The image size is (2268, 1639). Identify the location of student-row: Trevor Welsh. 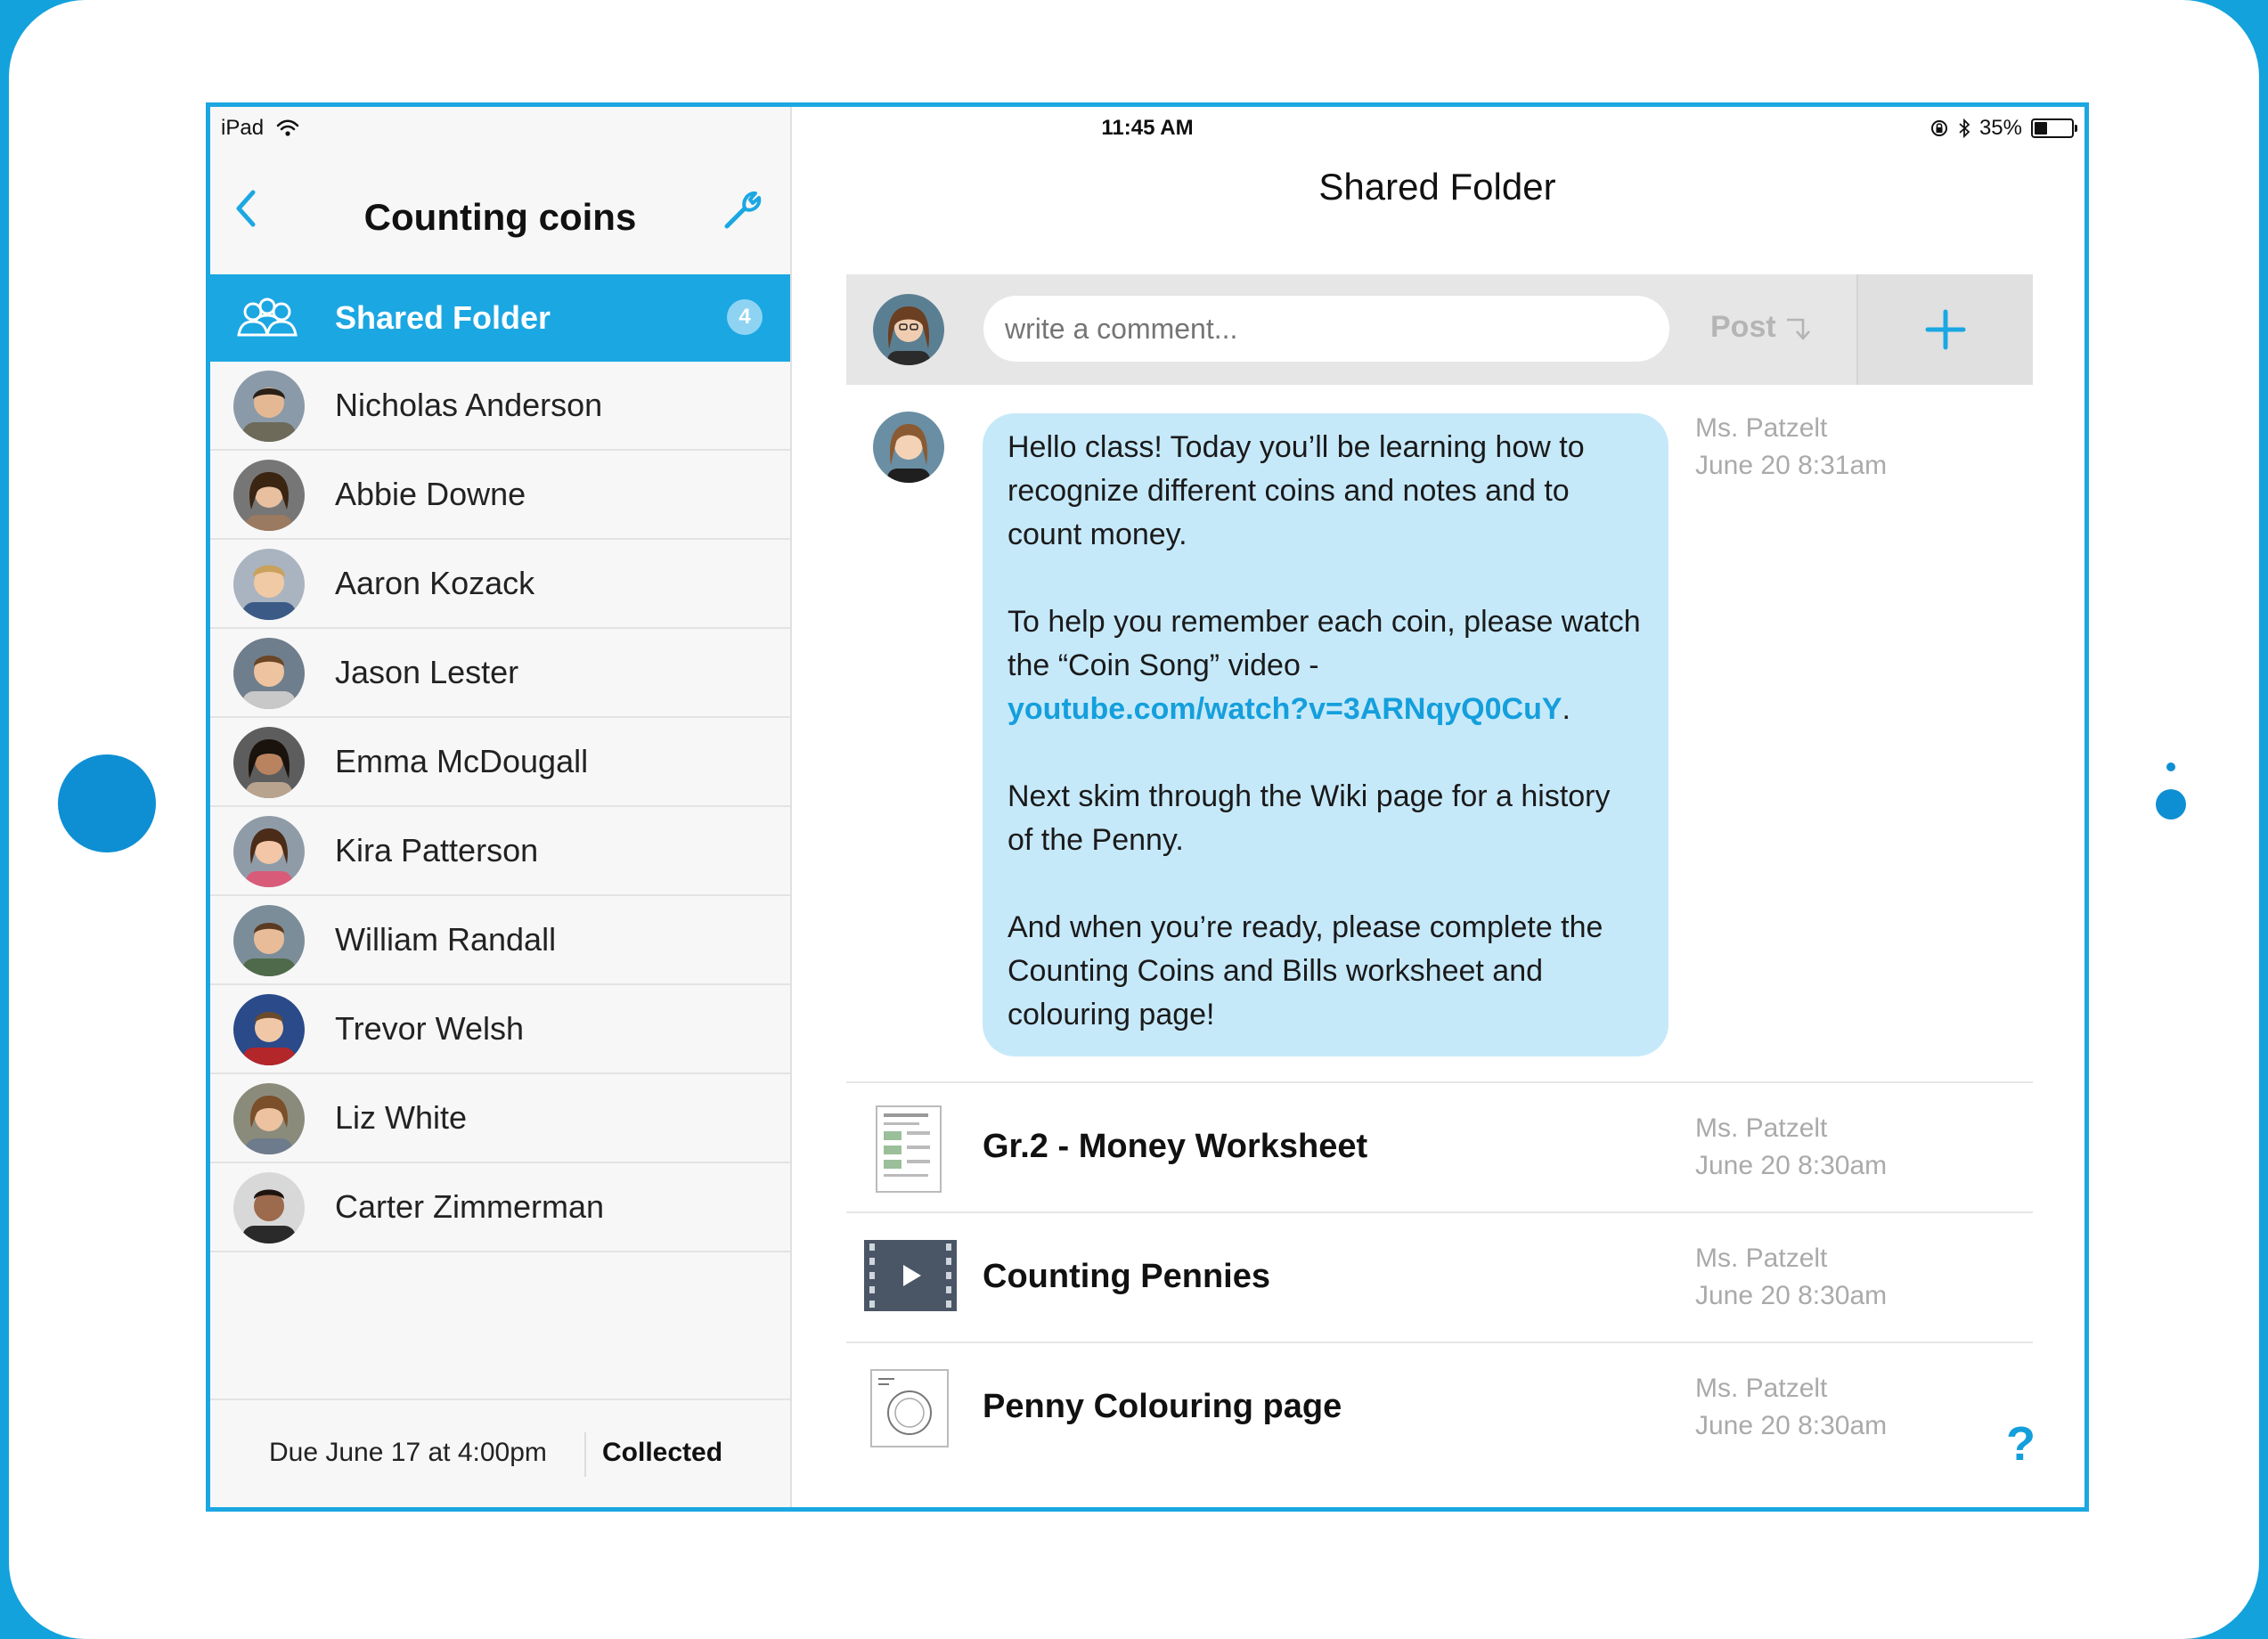
(500, 1029).